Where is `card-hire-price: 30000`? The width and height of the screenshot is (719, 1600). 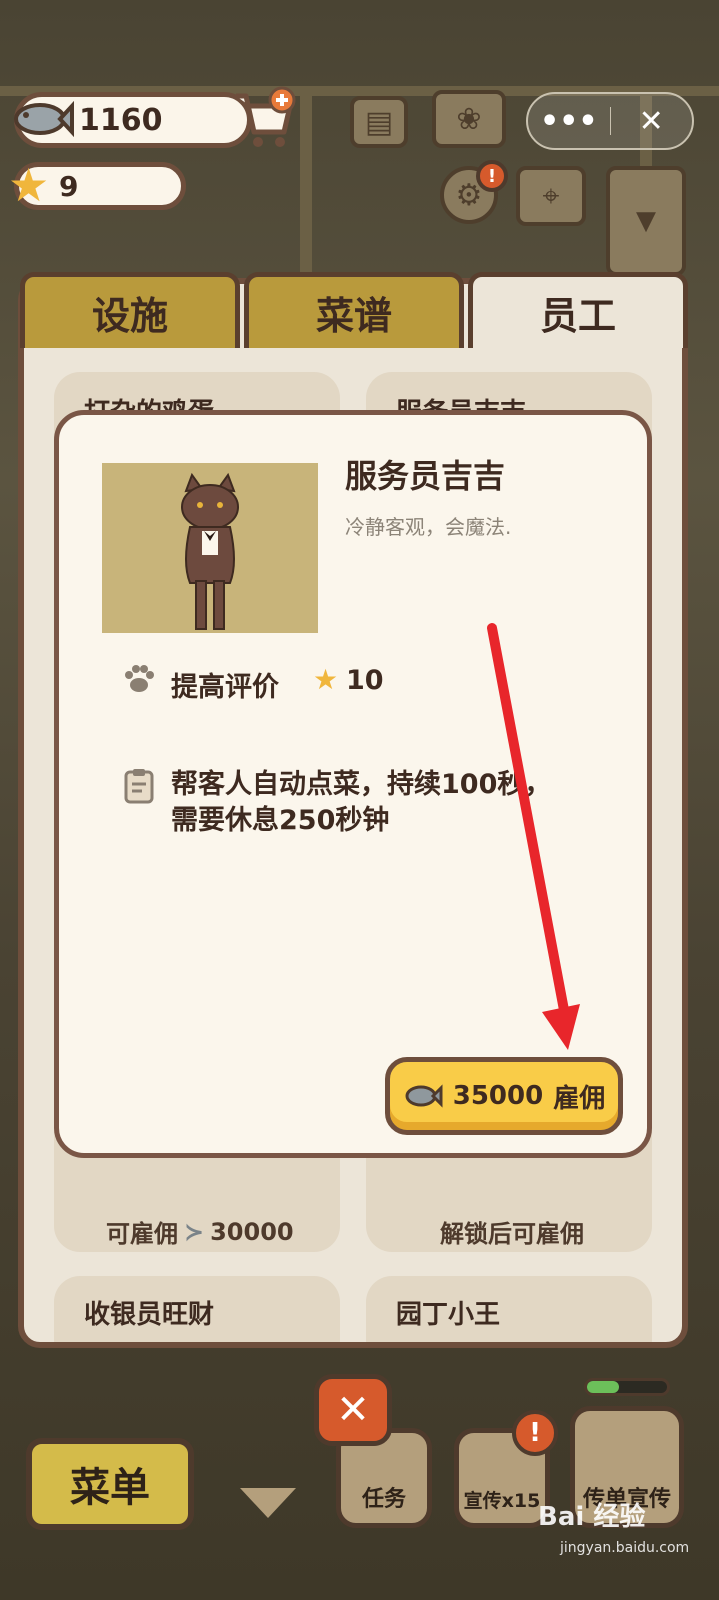 card-hire-price: 30000 is located at coordinates (252, 1231).